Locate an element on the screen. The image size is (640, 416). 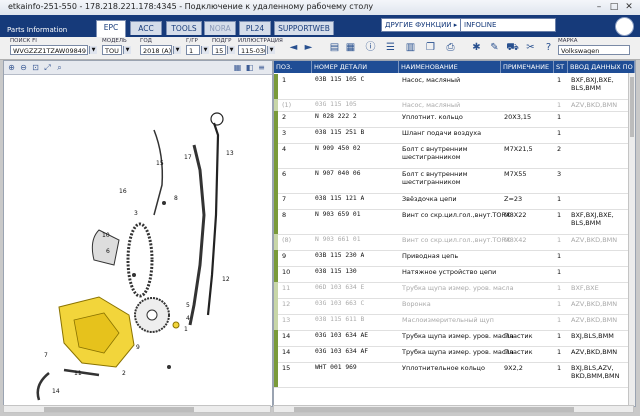
cell-pos: 13 is located at coordinates (286, 320).